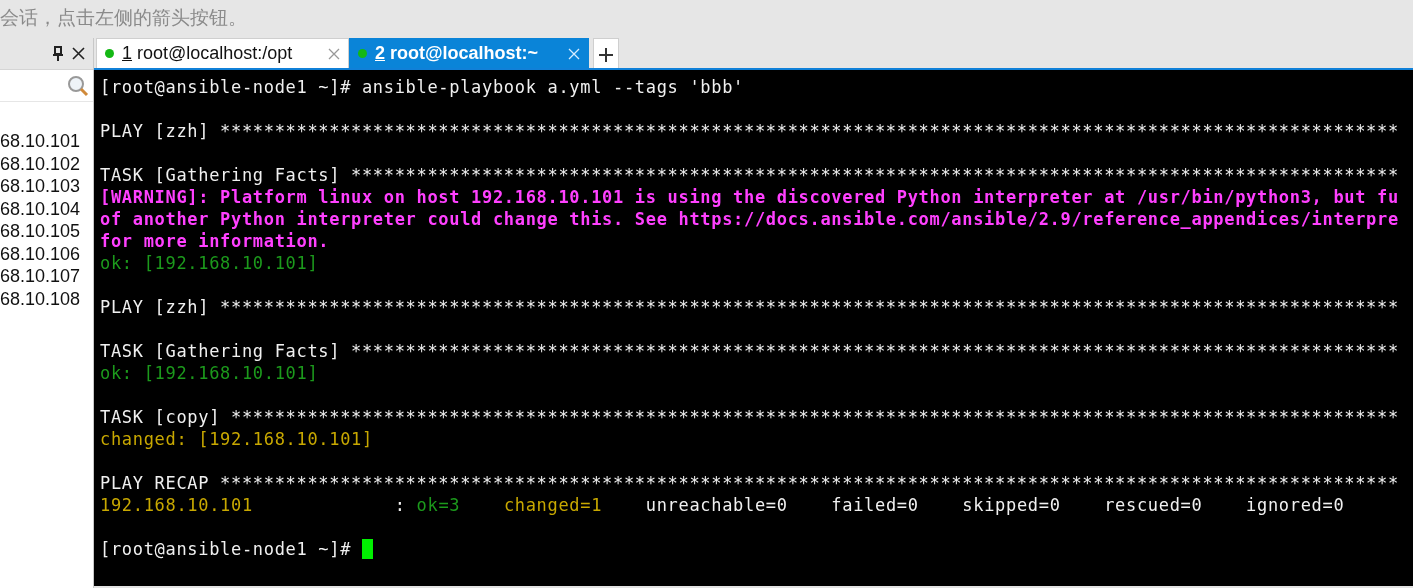  What do you see at coordinates (78, 53) in the screenshot?
I see `close-icon` at bounding box center [78, 53].